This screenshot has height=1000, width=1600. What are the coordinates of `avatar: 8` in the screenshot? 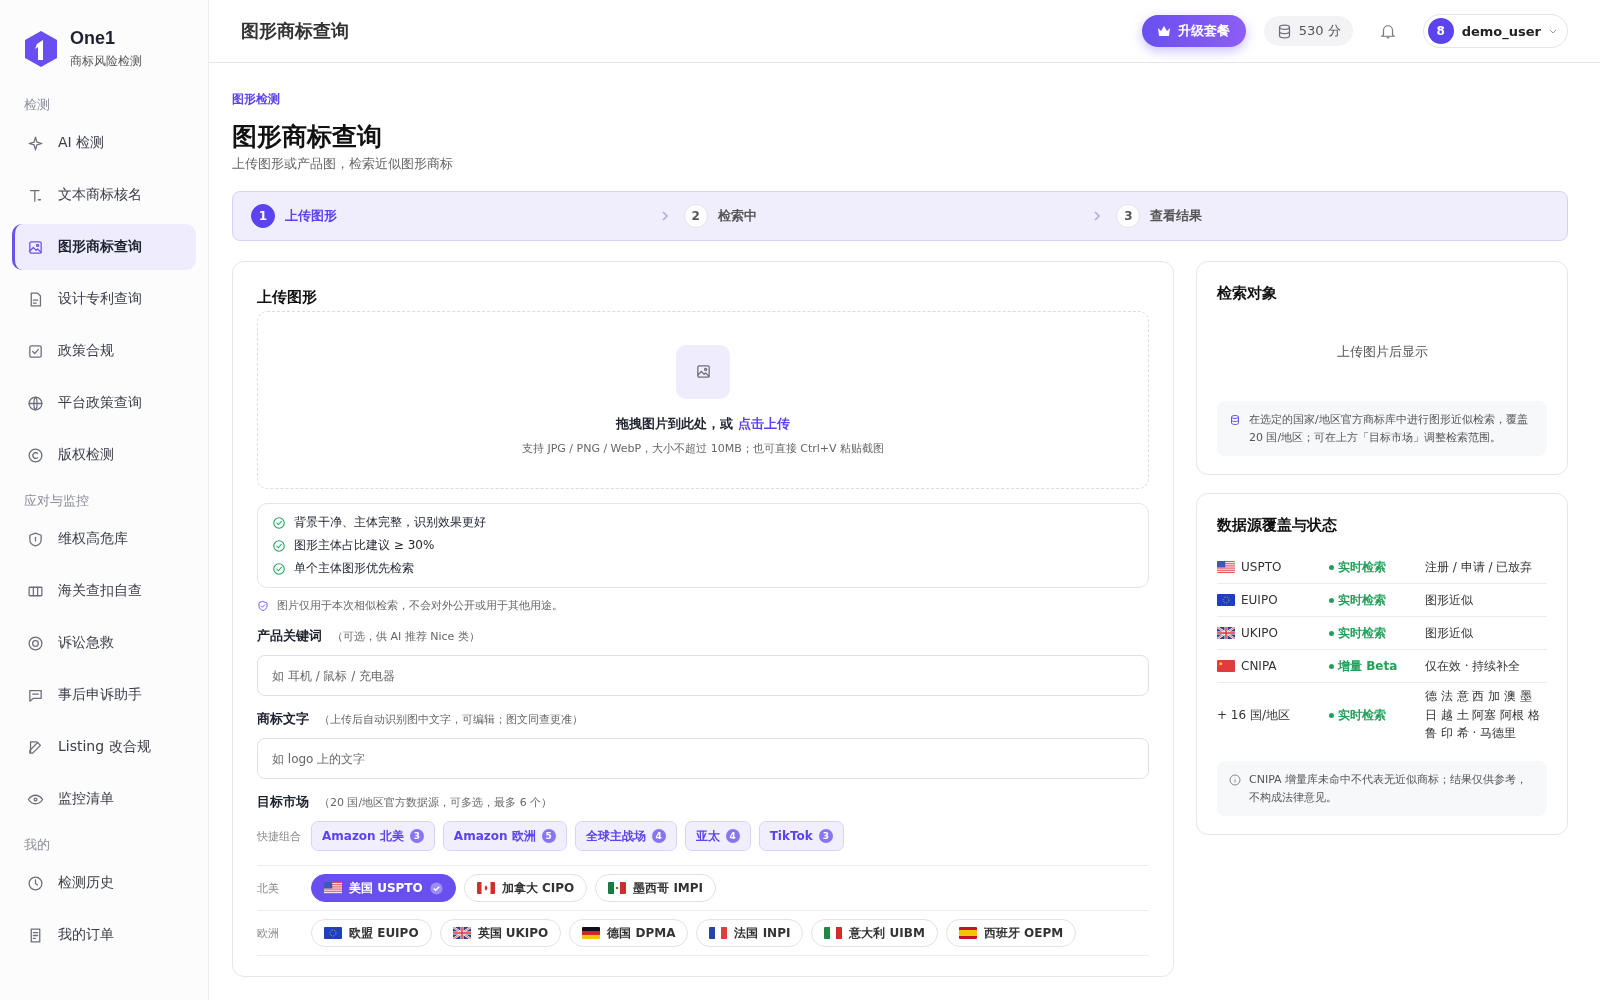 It's located at (1440, 31).